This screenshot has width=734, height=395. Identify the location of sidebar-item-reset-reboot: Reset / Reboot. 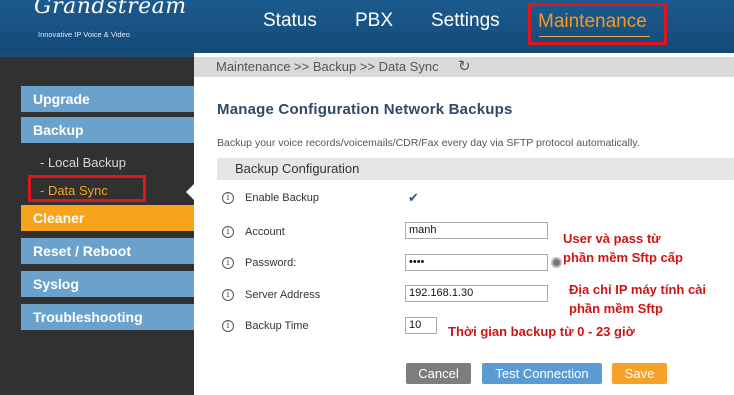
(107, 251).